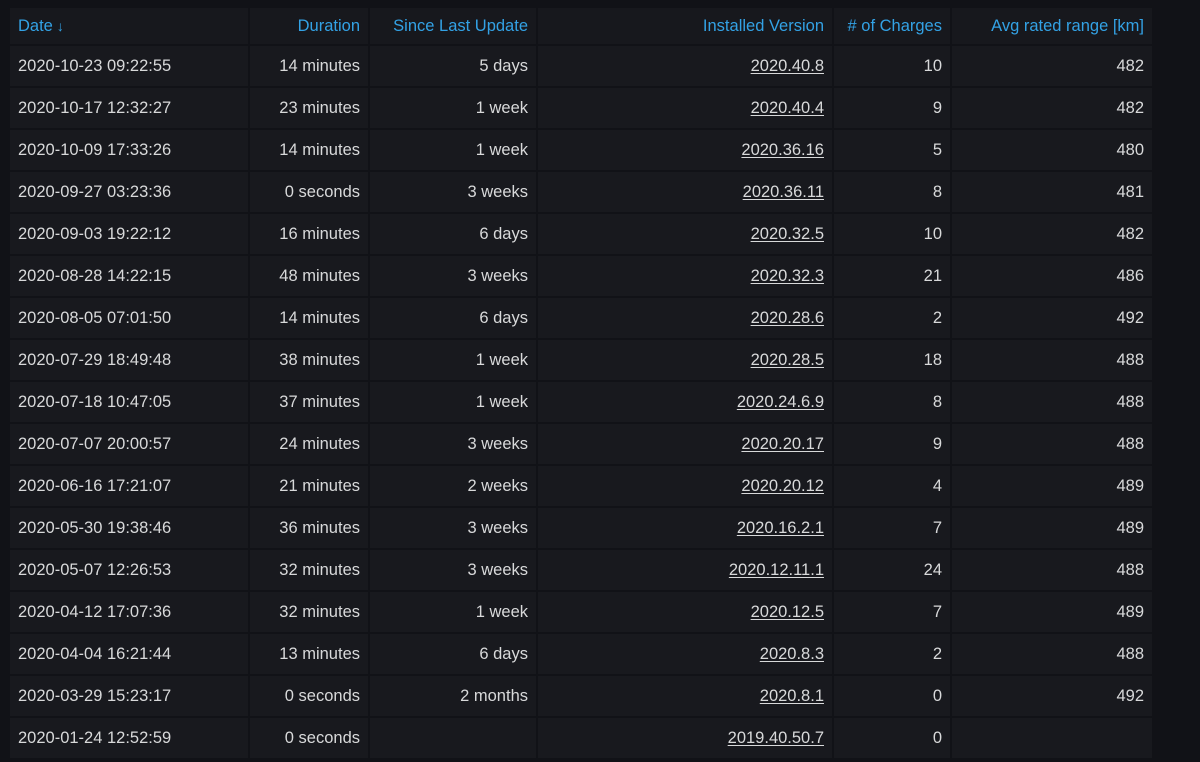 This screenshot has height=762, width=1200. Describe the element at coordinates (454, 26) in the screenshot. I see `column-header-since-last-update: Since Last Update` at that location.